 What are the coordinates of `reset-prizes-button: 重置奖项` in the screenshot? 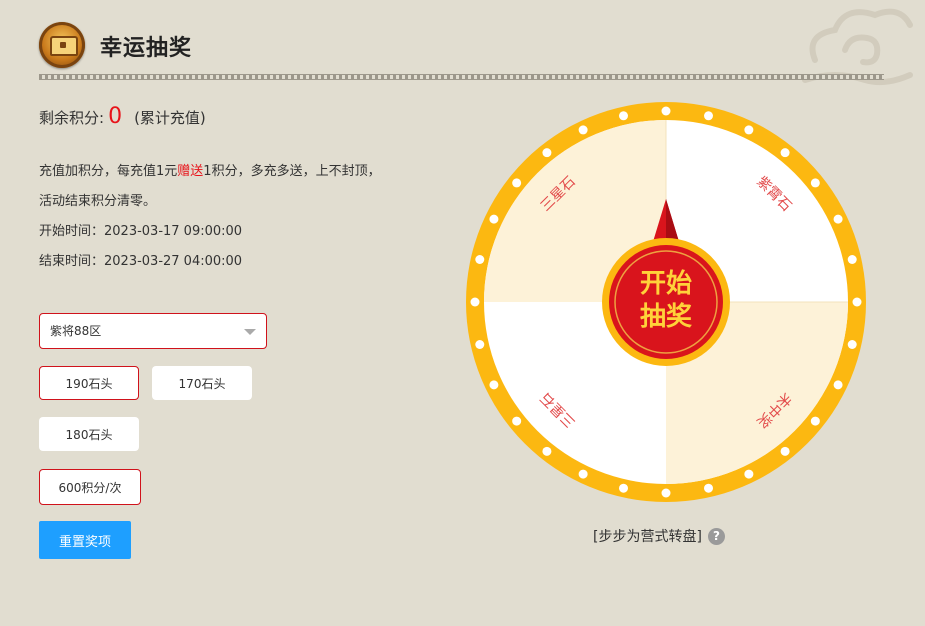 It's located at (85, 540).